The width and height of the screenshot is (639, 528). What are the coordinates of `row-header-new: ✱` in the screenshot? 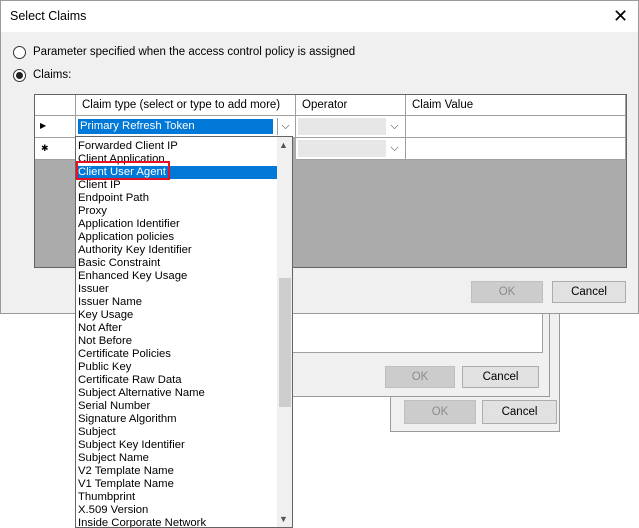 It's located at (55, 149).